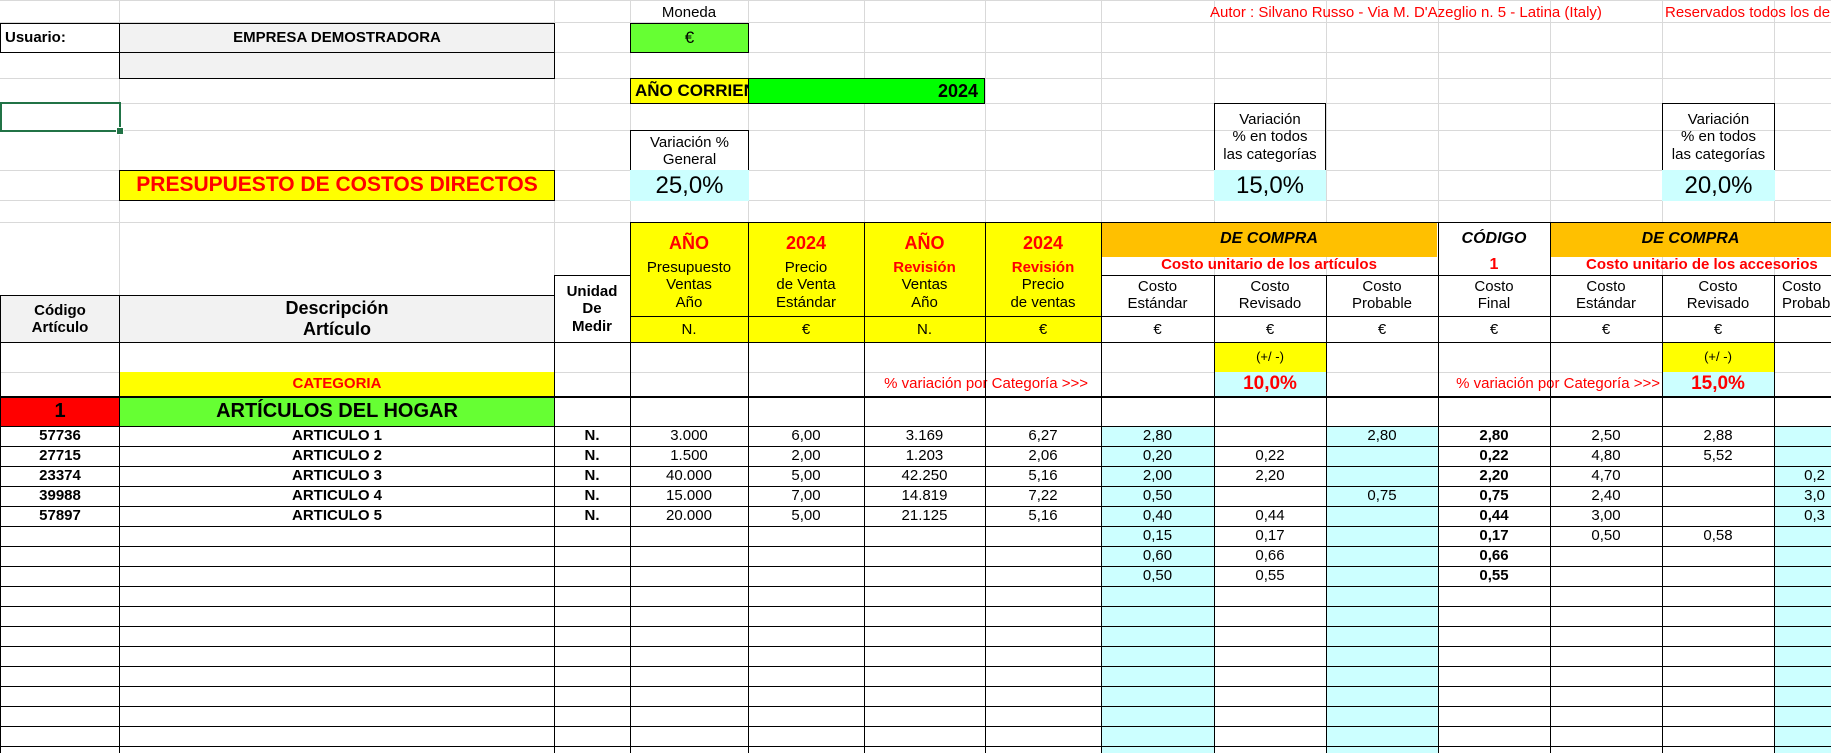 The image size is (1831, 753). I want to click on cell-rev: 3.169, so click(924, 436).